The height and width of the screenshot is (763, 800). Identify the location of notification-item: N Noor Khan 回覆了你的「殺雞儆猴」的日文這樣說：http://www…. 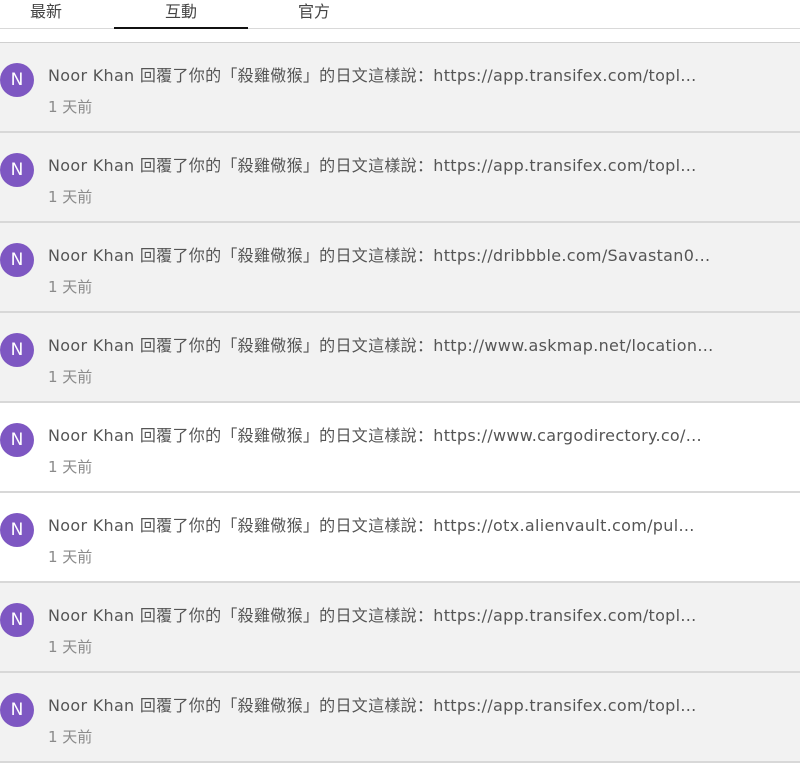
(400, 358).